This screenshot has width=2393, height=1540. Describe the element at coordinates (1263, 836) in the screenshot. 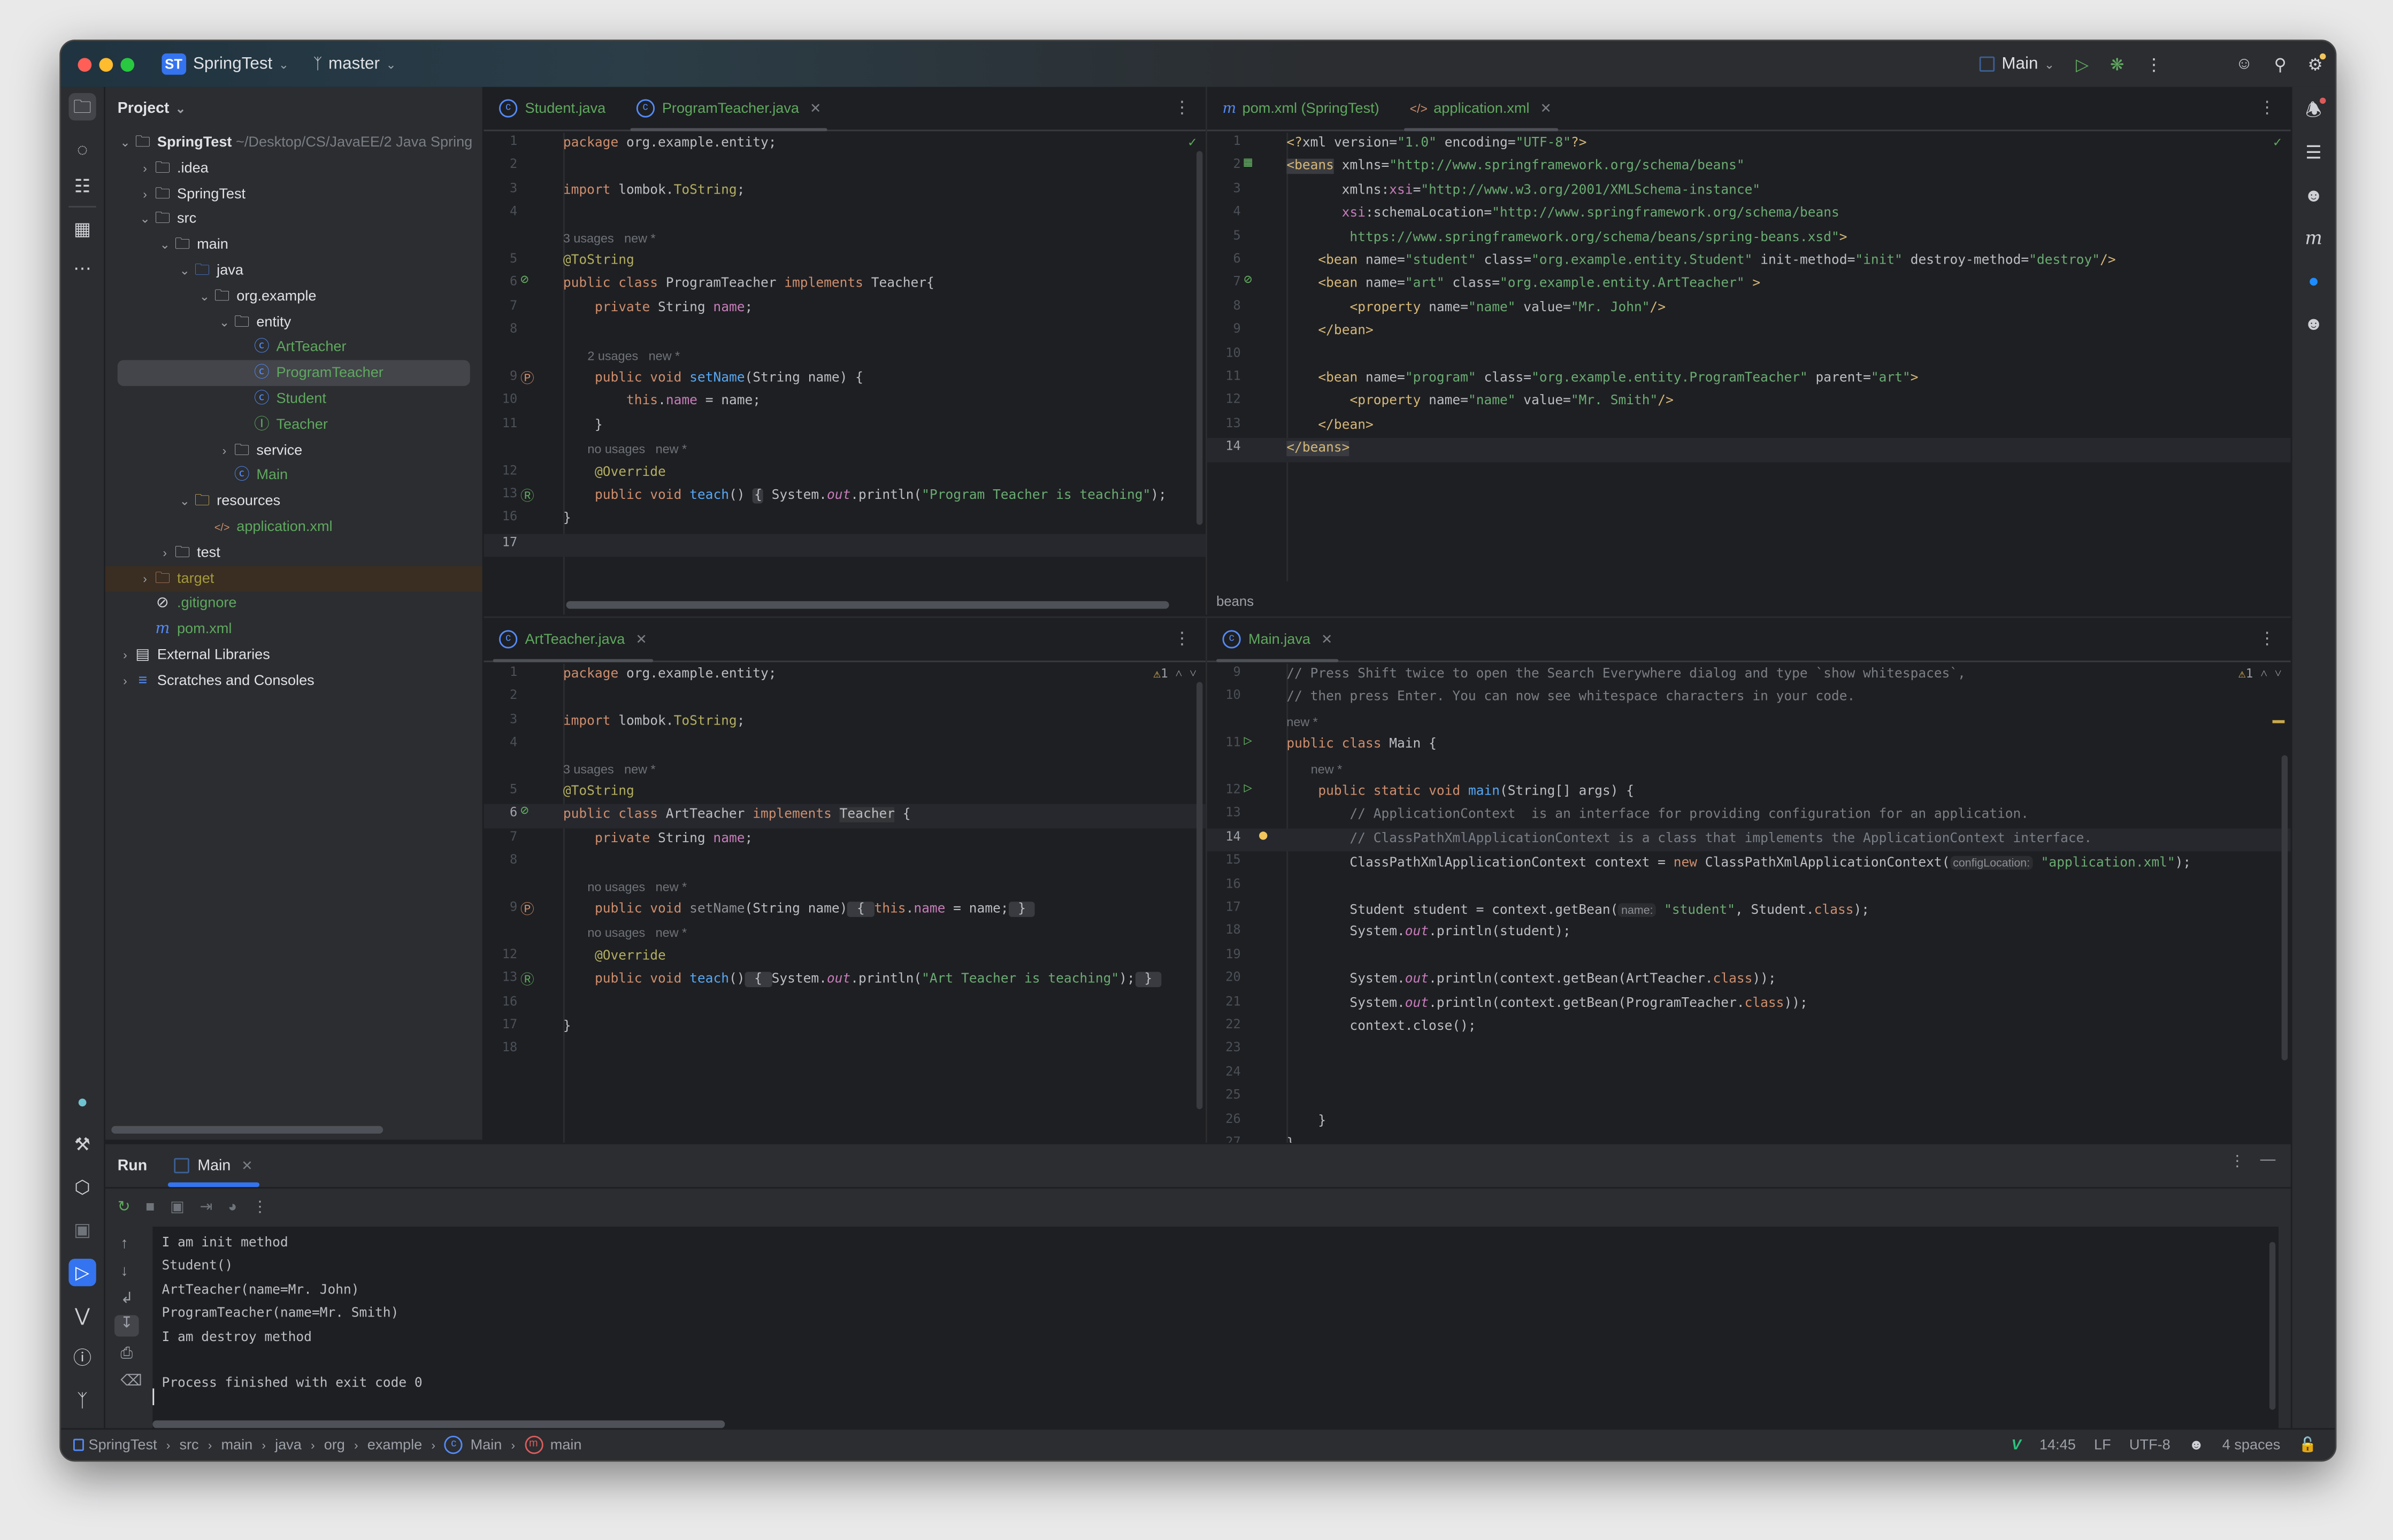

I see `intention-bulb-icon: ●` at that location.